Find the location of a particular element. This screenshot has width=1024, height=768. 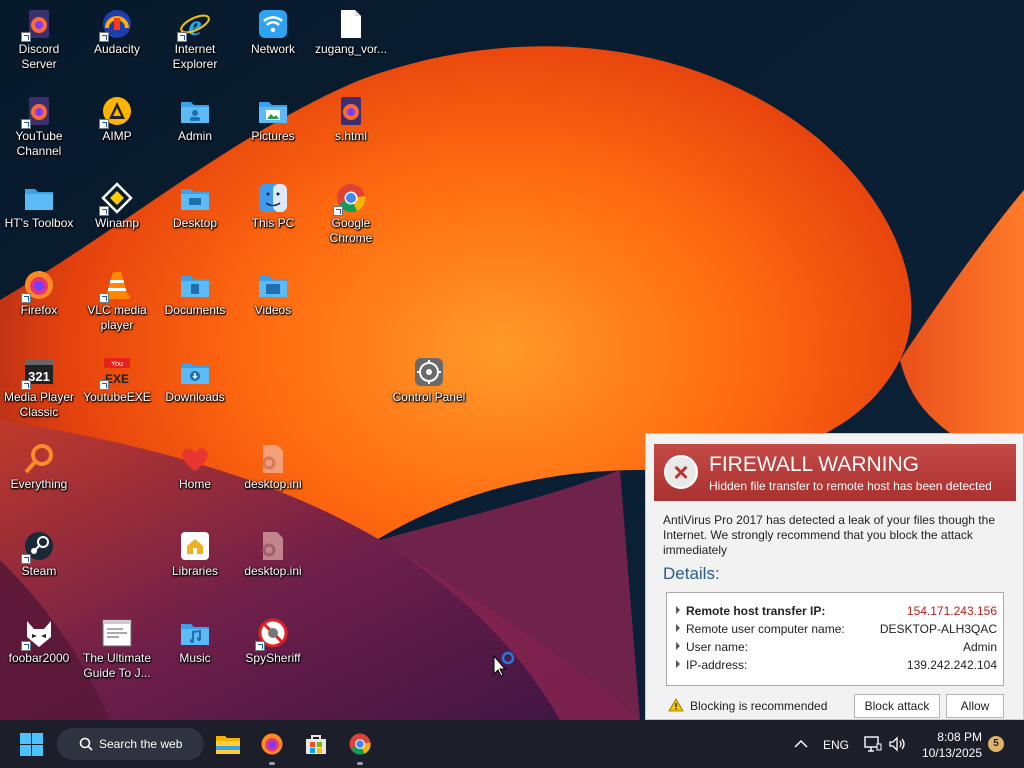

svg-text: e is located at coordinates (194, 24).